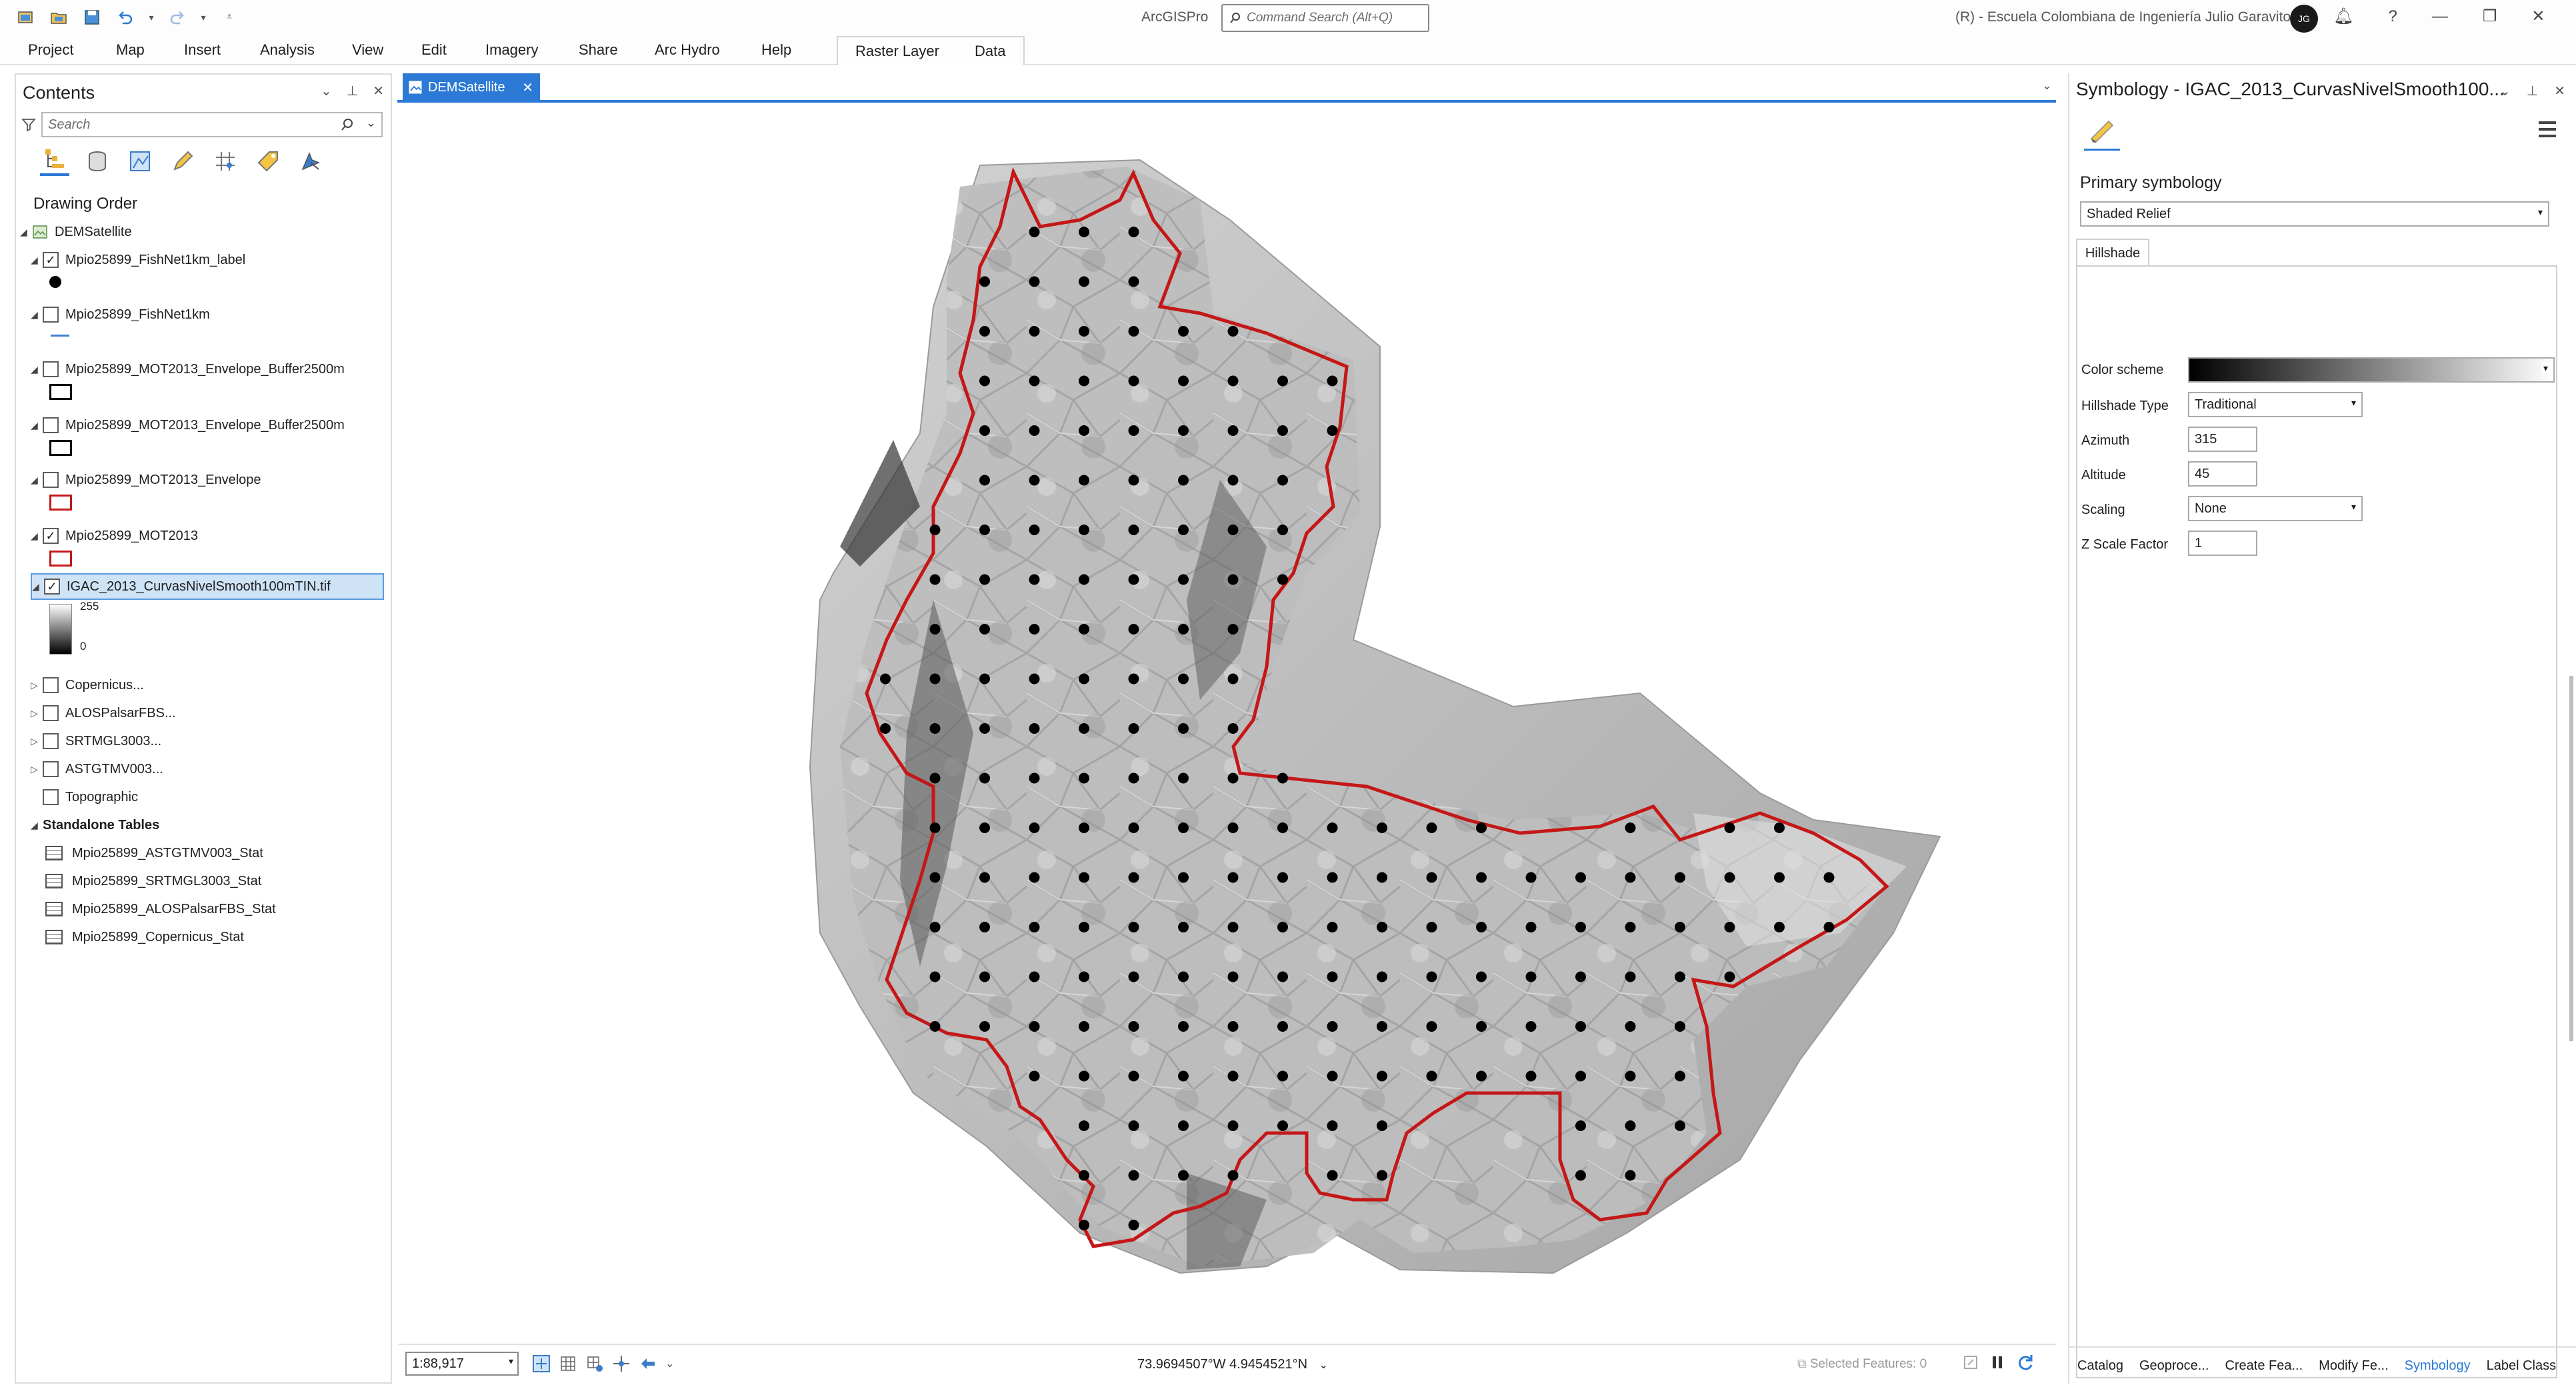 The image size is (2576, 1391). I want to click on fixed-scale-icon, so click(541, 1363).